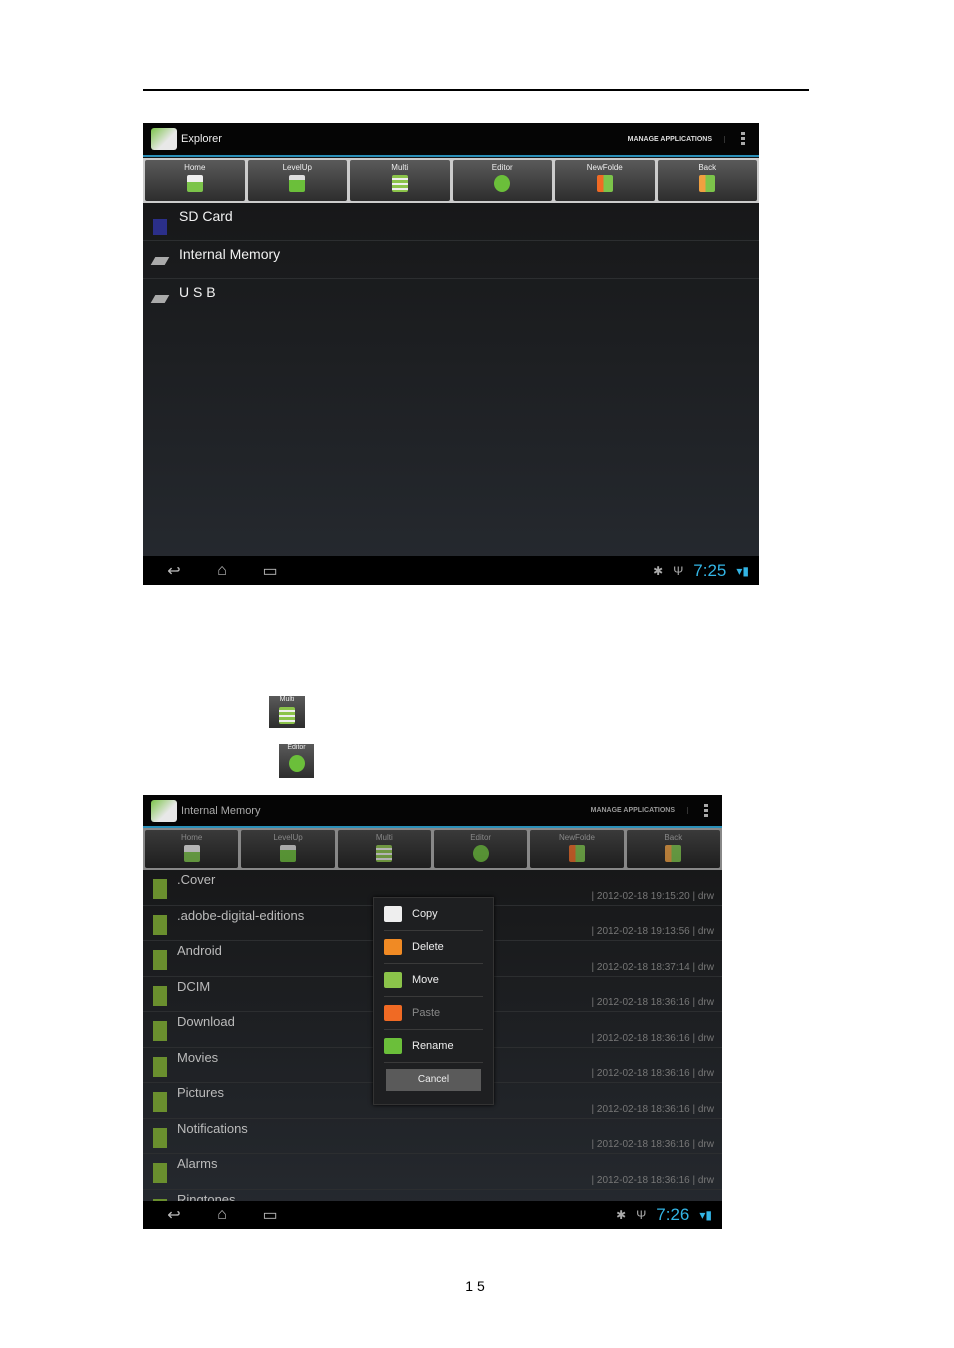 The image size is (954, 1348). Describe the element at coordinates (393, 1046) in the screenshot. I see `rename-icon` at that location.